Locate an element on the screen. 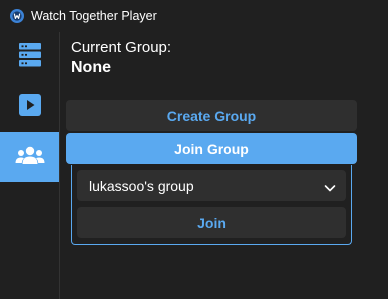 The height and width of the screenshot is (299, 388). create-group-button: Create Group is located at coordinates (211, 115).